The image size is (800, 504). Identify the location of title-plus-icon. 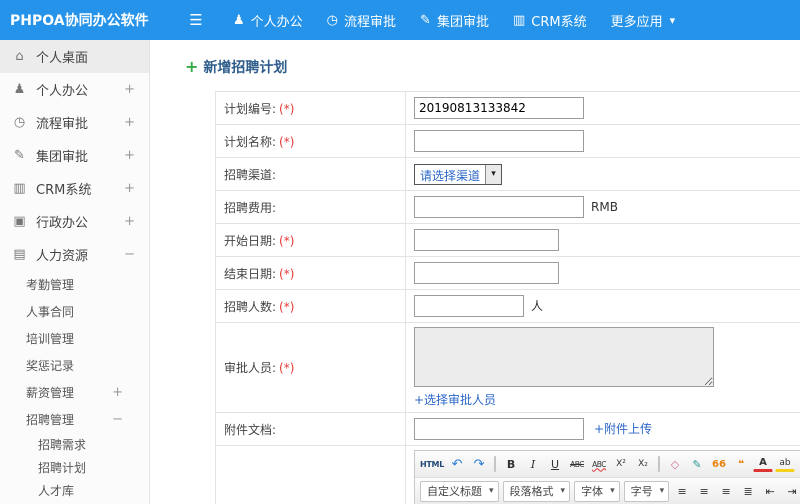
(191, 67).